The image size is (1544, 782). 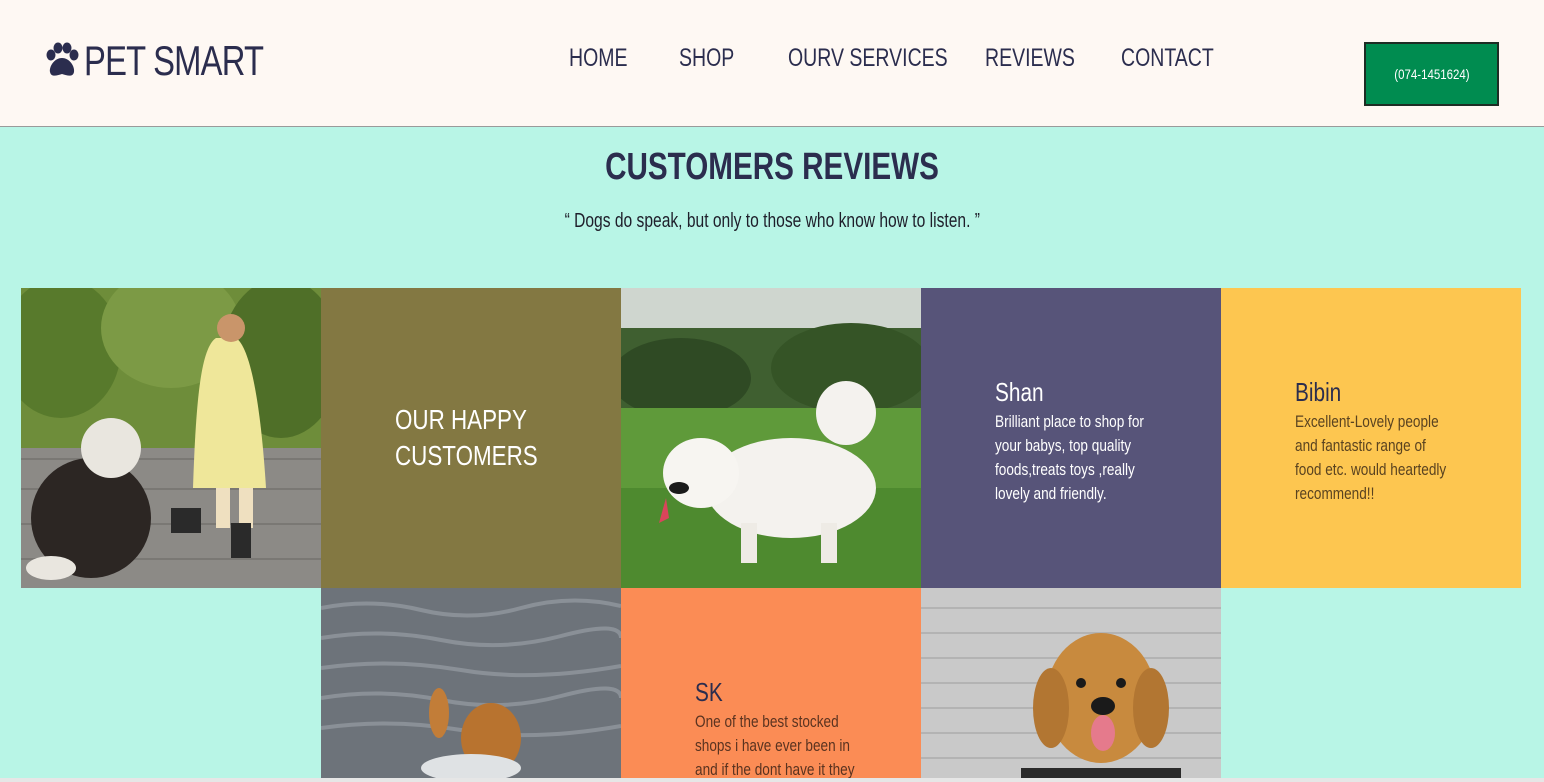 What do you see at coordinates (174, 60) in the screenshot?
I see `logo-text: PET SMART` at bounding box center [174, 60].